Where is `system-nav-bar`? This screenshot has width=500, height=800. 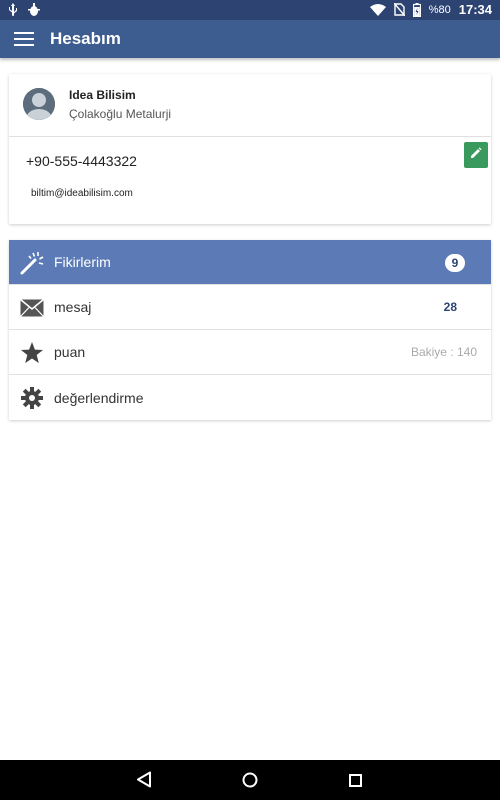
system-nav-bar is located at coordinates (250, 780).